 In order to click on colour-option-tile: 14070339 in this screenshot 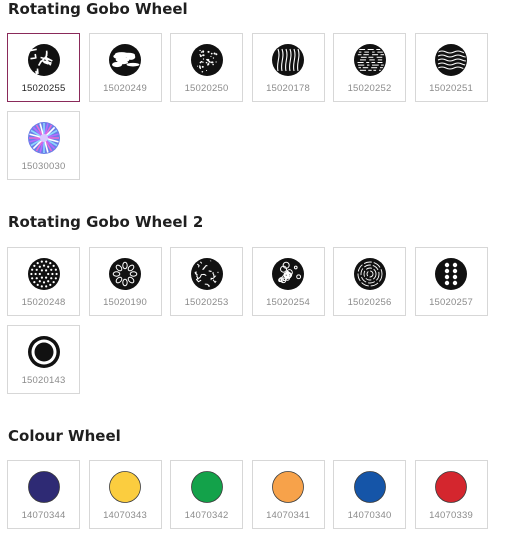, I will do `click(451, 494)`.